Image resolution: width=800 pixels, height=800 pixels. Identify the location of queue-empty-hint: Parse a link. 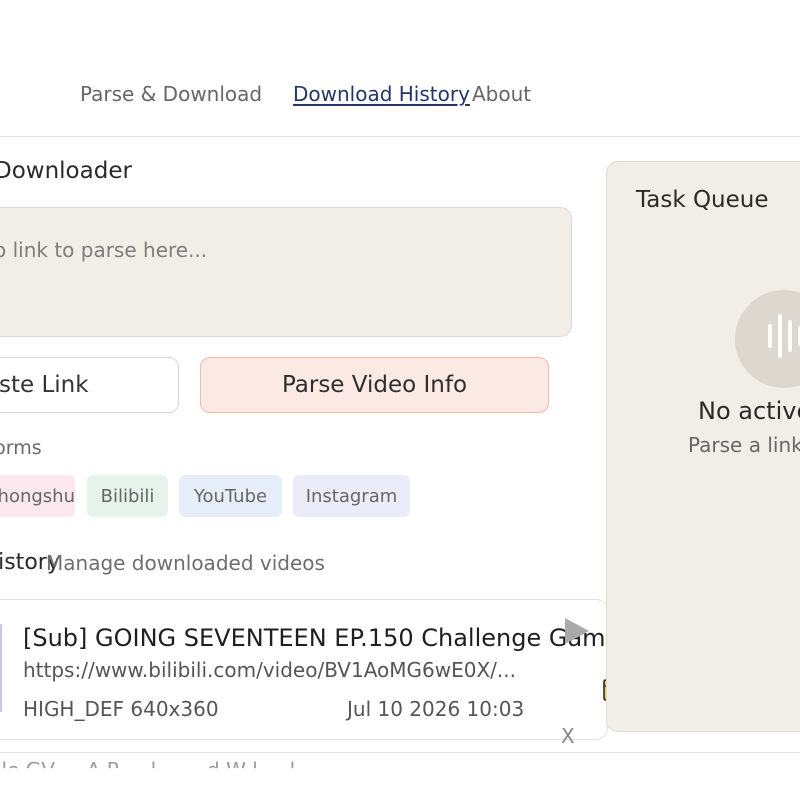
(744, 445).